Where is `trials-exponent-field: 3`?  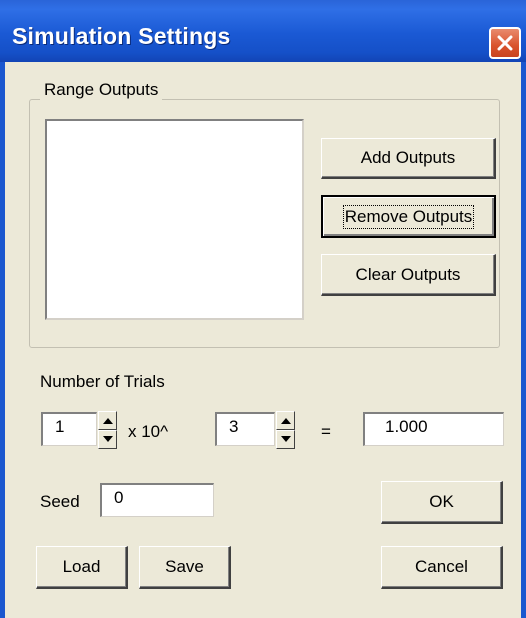 trials-exponent-field: 3 is located at coordinates (245, 429).